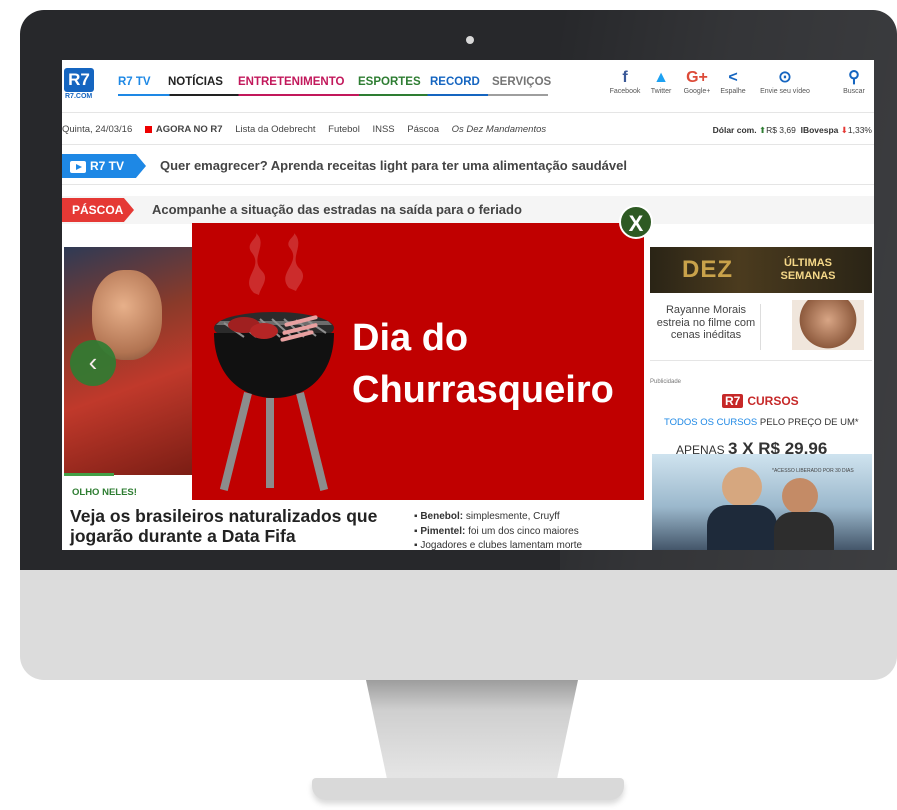 Image resolution: width=897 pixels, height=810 pixels. What do you see at coordinates (104, 492) in the screenshot?
I see `category-label: OLHO NELES!` at bounding box center [104, 492].